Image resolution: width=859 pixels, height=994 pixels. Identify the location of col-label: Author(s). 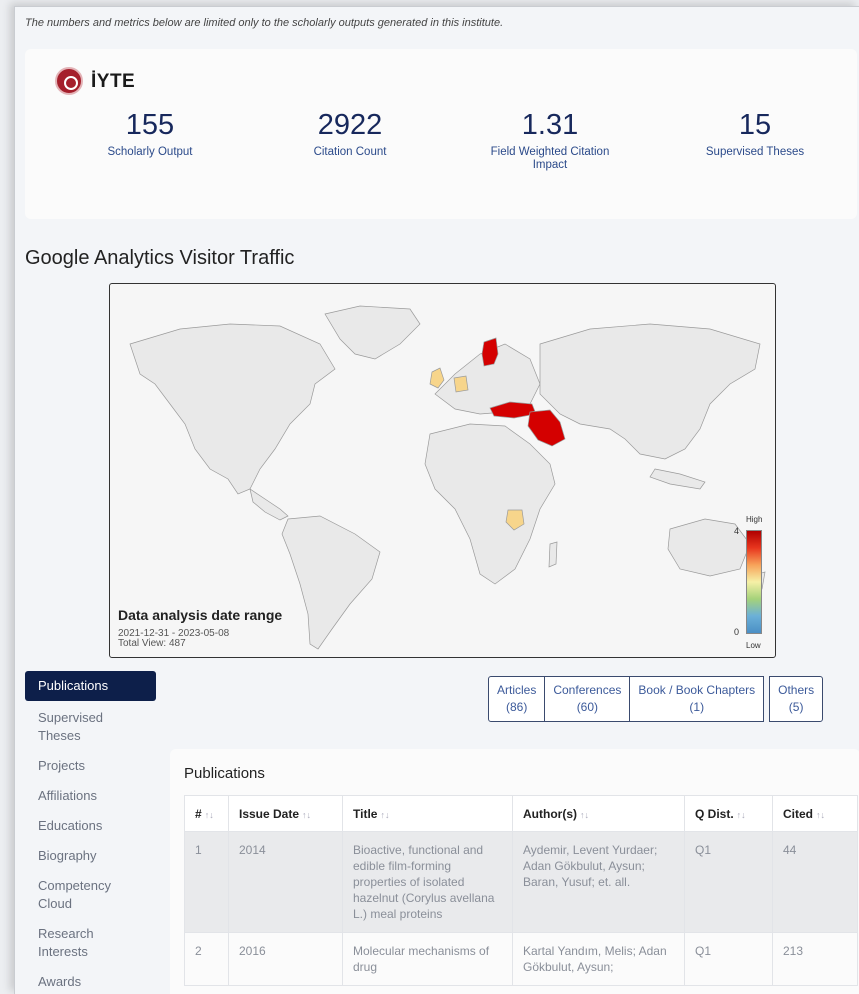
(550, 813).